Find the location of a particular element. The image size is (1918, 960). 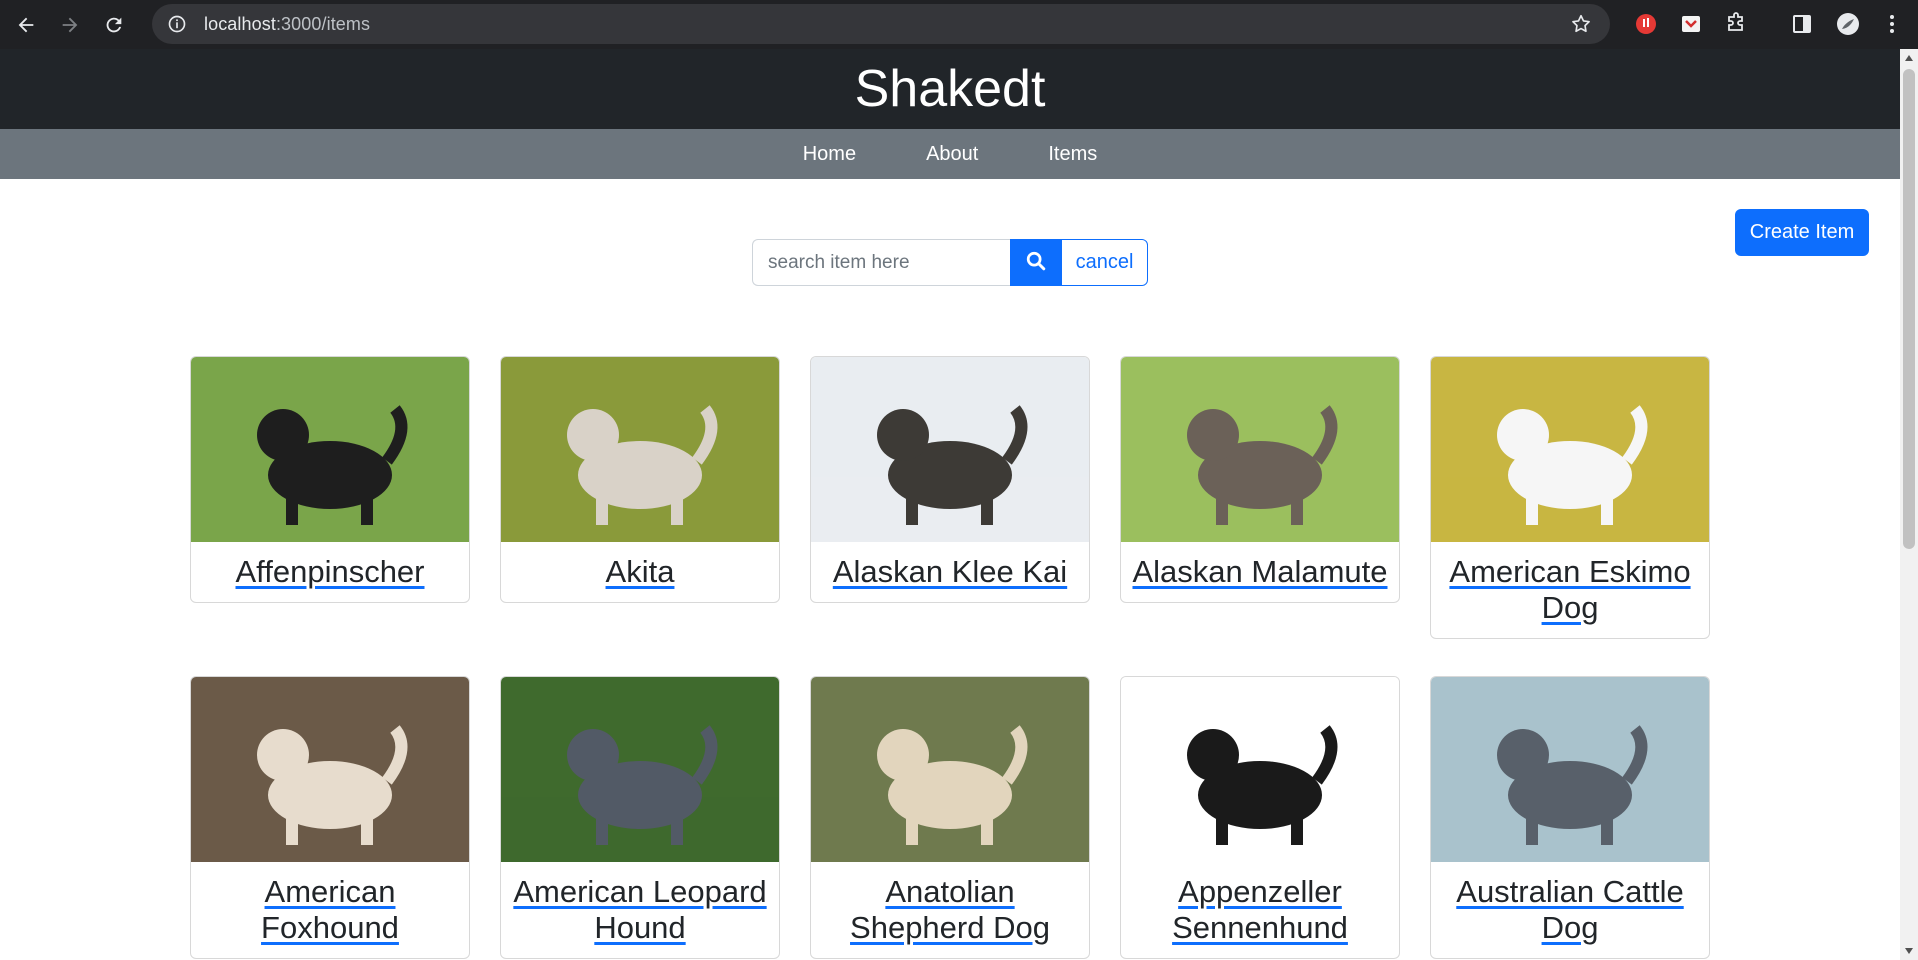

item-link: Alaskan Klee Kai is located at coordinates (950, 571).